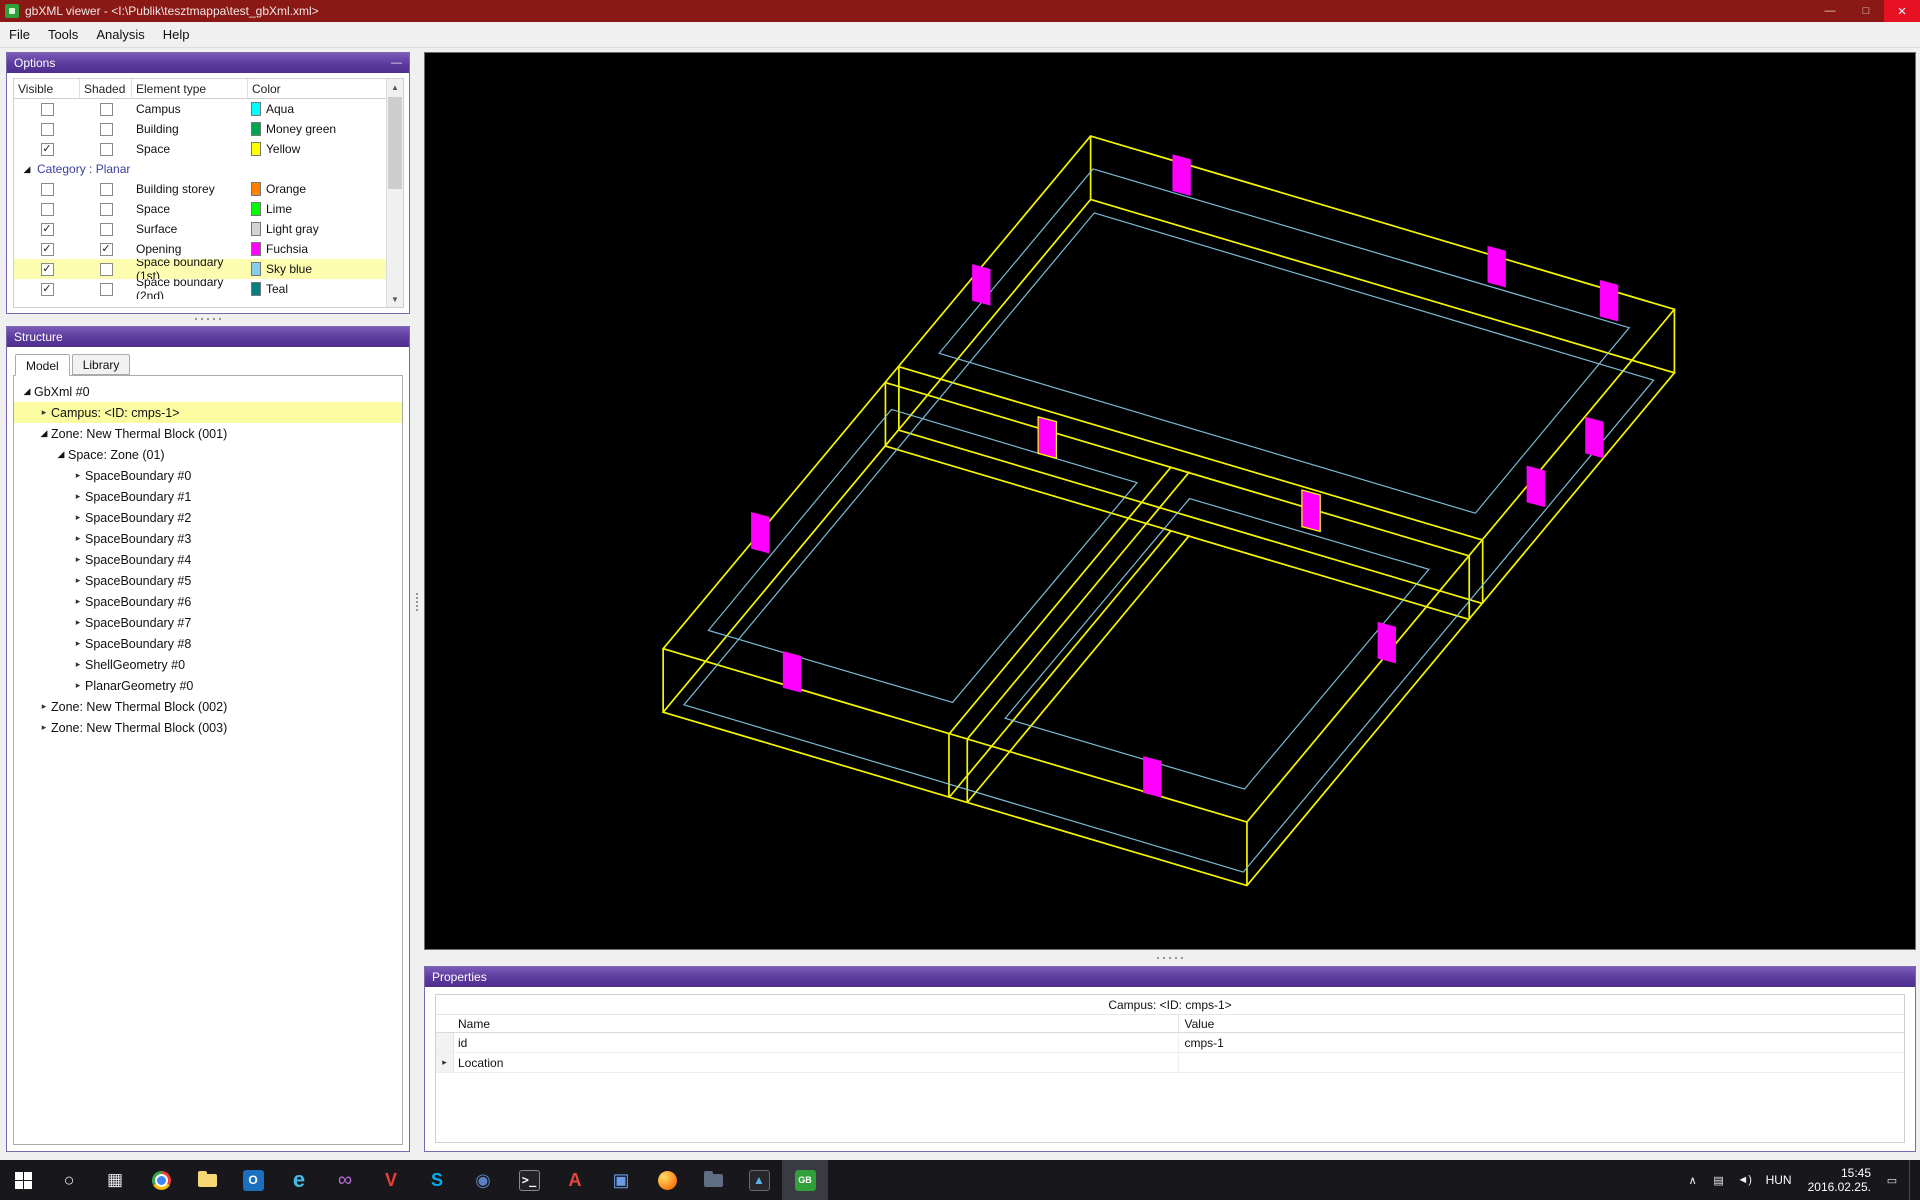  What do you see at coordinates (575, 1180) in the screenshot?
I see `acrobat-reader: A` at bounding box center [575, 1180].